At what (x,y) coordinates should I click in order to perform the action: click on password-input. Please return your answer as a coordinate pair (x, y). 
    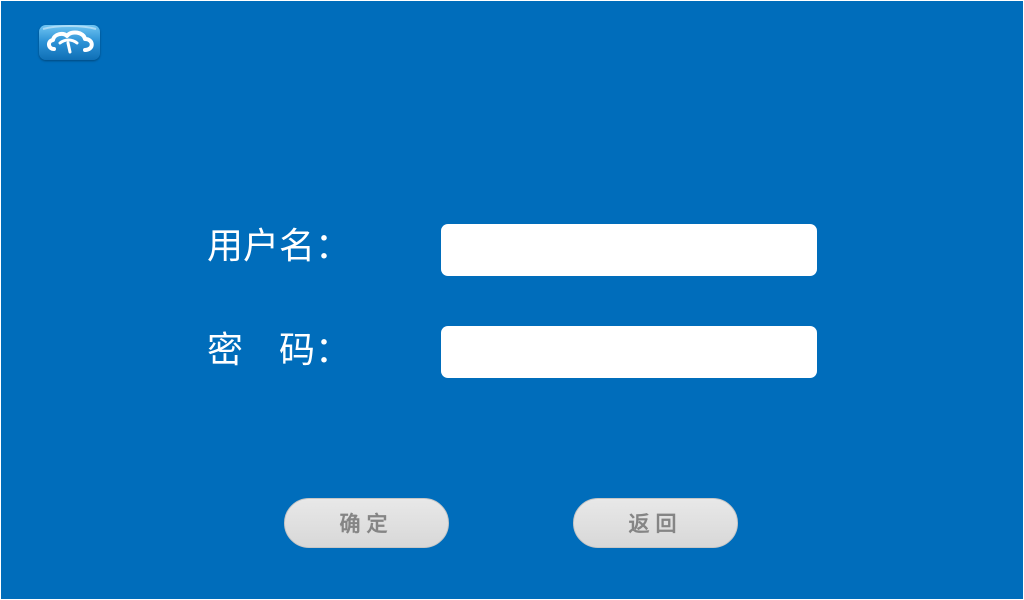
    Looking at the image, I should click on (629, 352).